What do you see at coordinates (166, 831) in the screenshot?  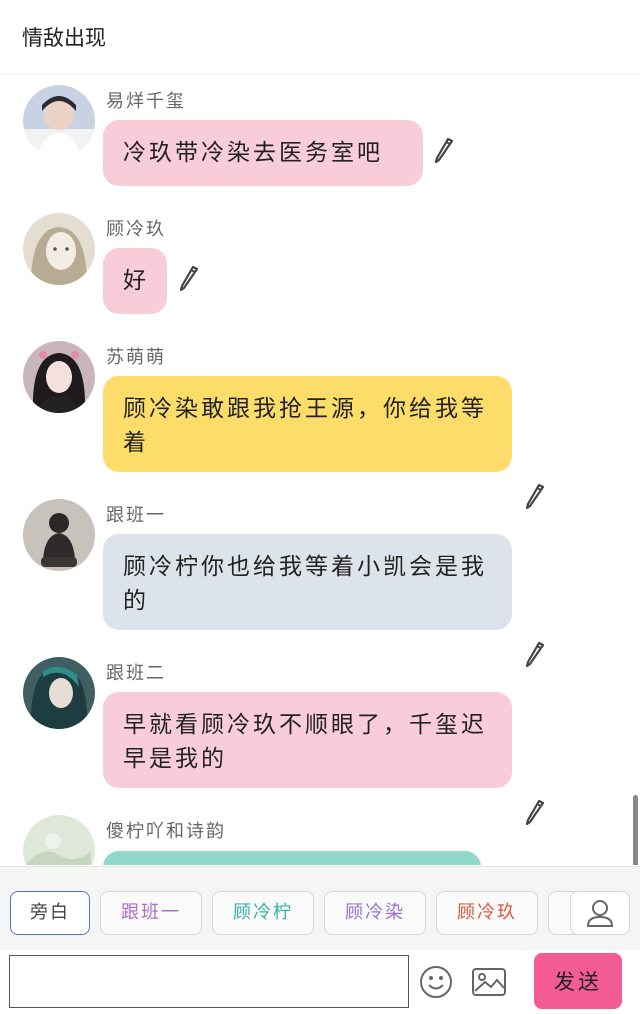 I see `sender-name: 傻柠吖和诗韵` at bounding box center [166, 831].